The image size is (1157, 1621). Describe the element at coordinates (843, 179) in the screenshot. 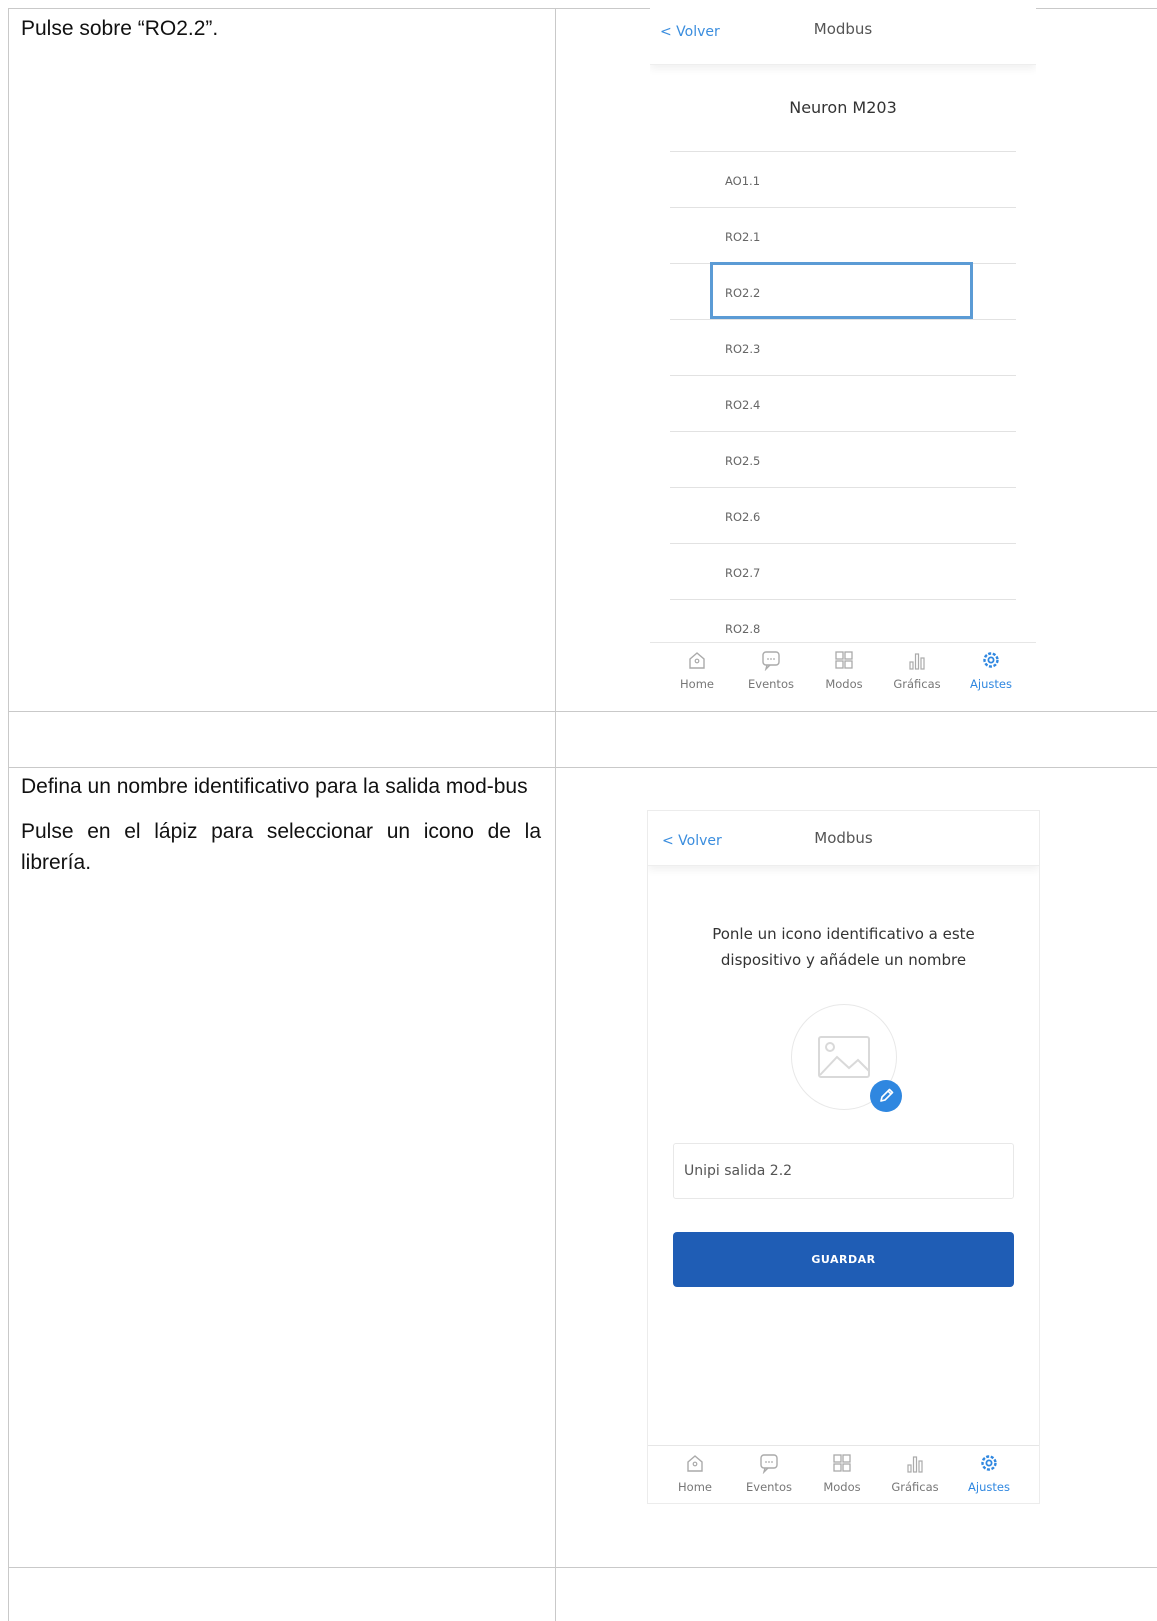

I see `list-item-ao1-1: AO1.1` at that location.